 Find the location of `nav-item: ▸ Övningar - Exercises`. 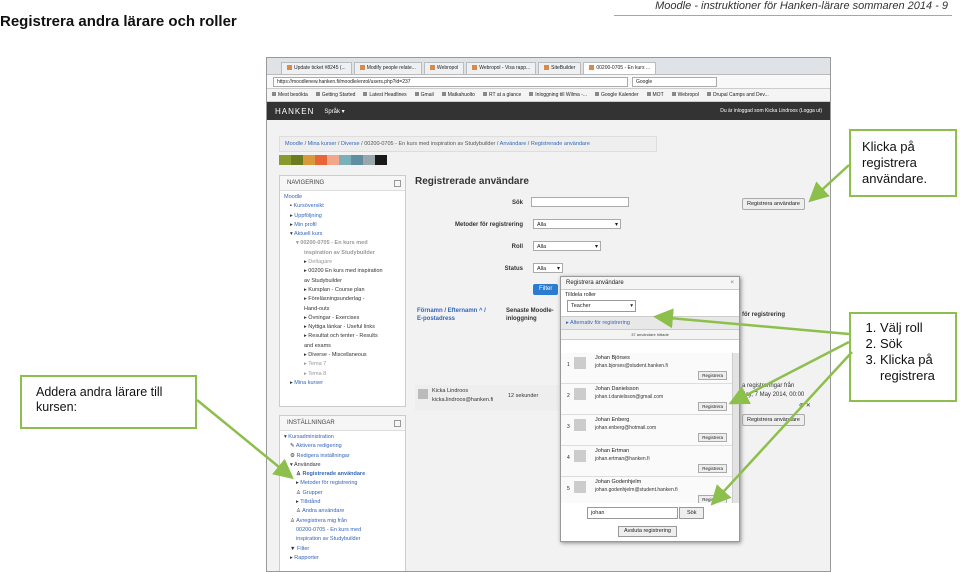

nav-item: ▸ Övningar - Exercises is located at coordinates (342, 318).